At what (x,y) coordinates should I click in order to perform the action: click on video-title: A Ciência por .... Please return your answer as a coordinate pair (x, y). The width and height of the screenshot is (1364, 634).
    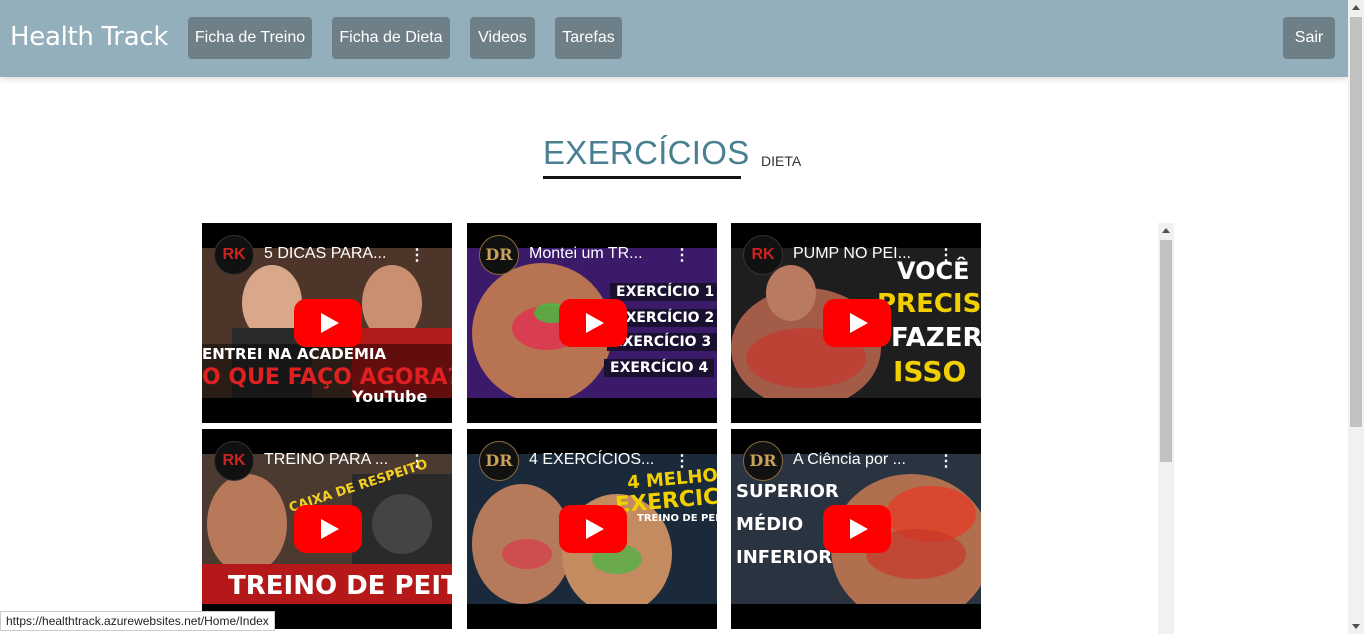
    Looking at the image, I should click on (849, 460).